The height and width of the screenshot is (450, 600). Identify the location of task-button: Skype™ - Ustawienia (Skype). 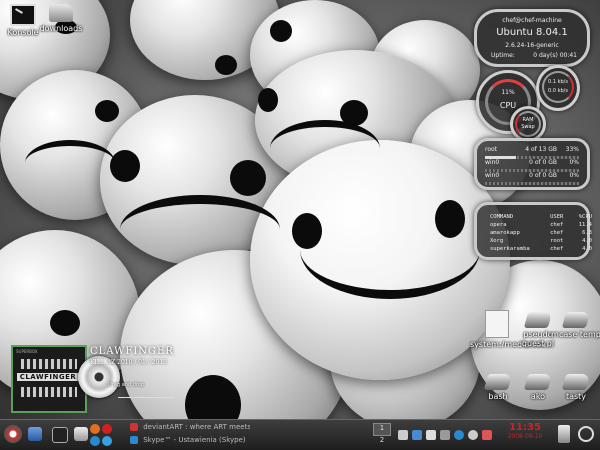
(190, 441).